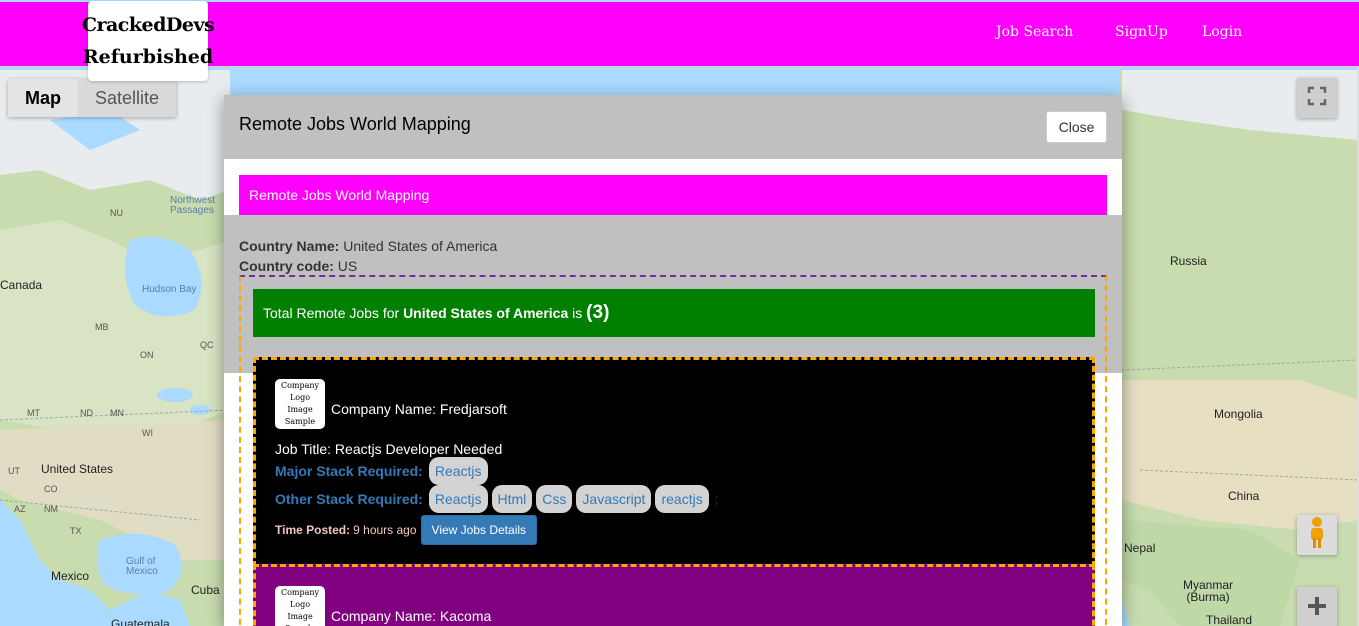  Describe the element at coordinates (411, 616) in the screenshot. I see `company-name: Company Name: Kacoma` at that location.